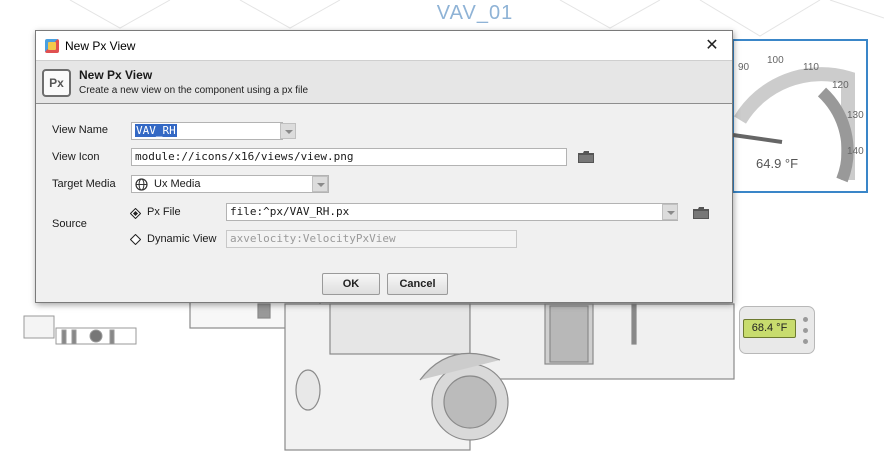 This screenshot has height=454, width=884. What do you see at coordinates (775, 60) in the screenshot?
I see `gauge-tick-label: 100` at bounding box center [775, 60].